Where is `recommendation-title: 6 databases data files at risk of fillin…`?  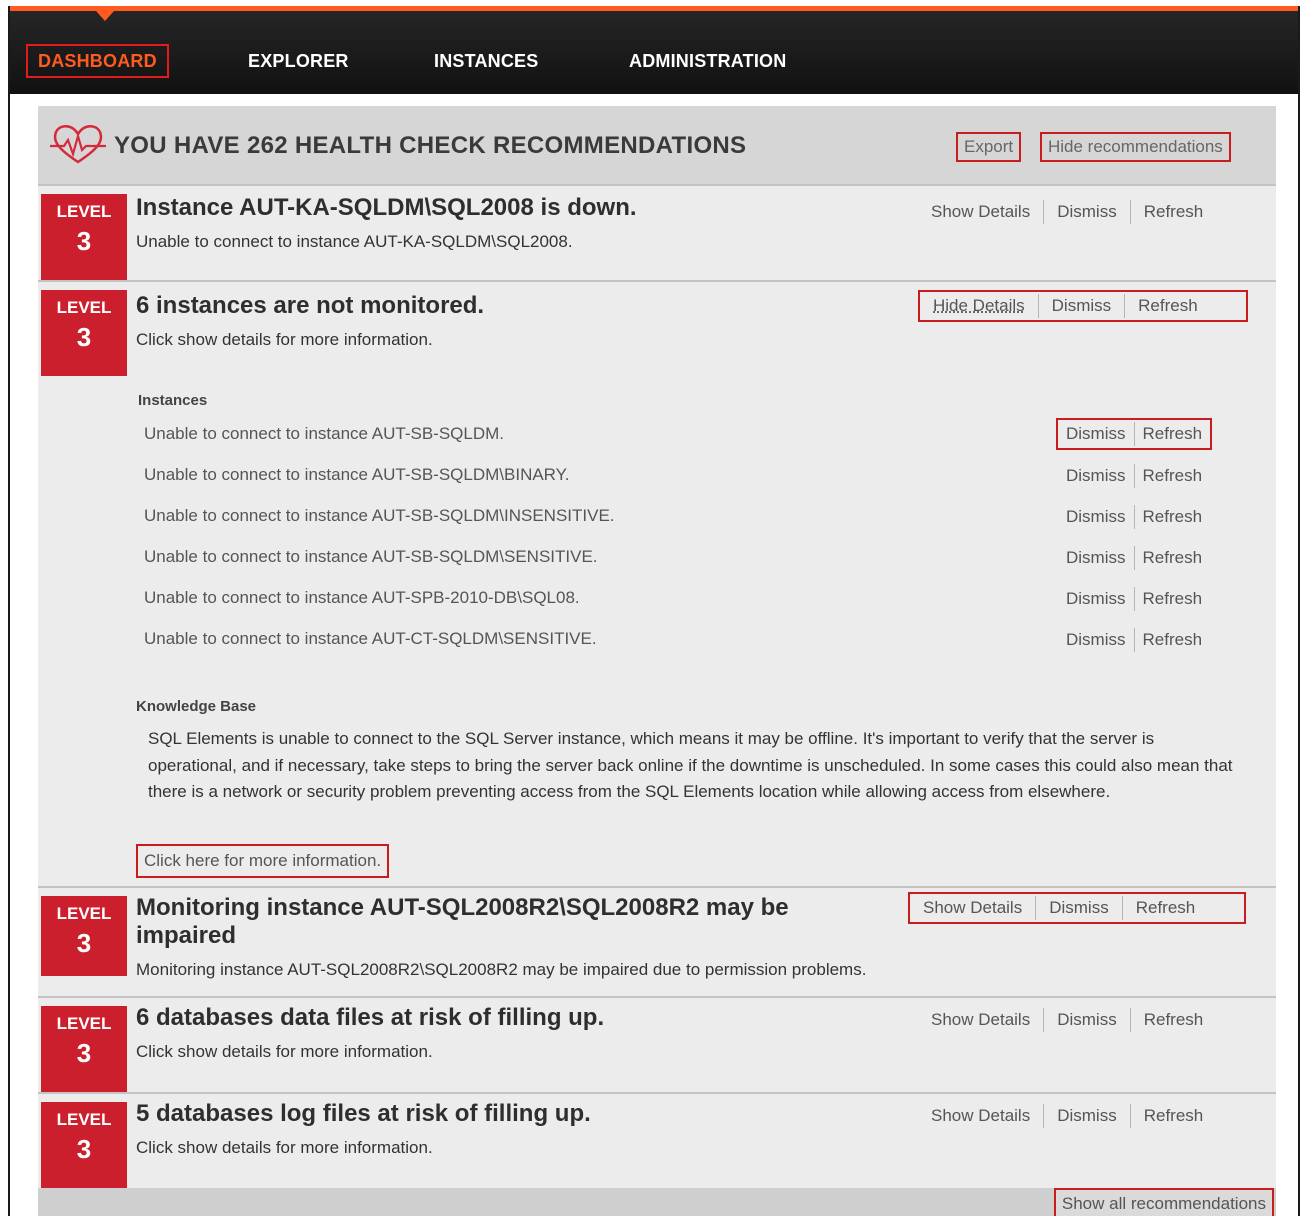
recommendation-title: 6 databases data files at risk of fillin… is located at coordinates (370, 1017).